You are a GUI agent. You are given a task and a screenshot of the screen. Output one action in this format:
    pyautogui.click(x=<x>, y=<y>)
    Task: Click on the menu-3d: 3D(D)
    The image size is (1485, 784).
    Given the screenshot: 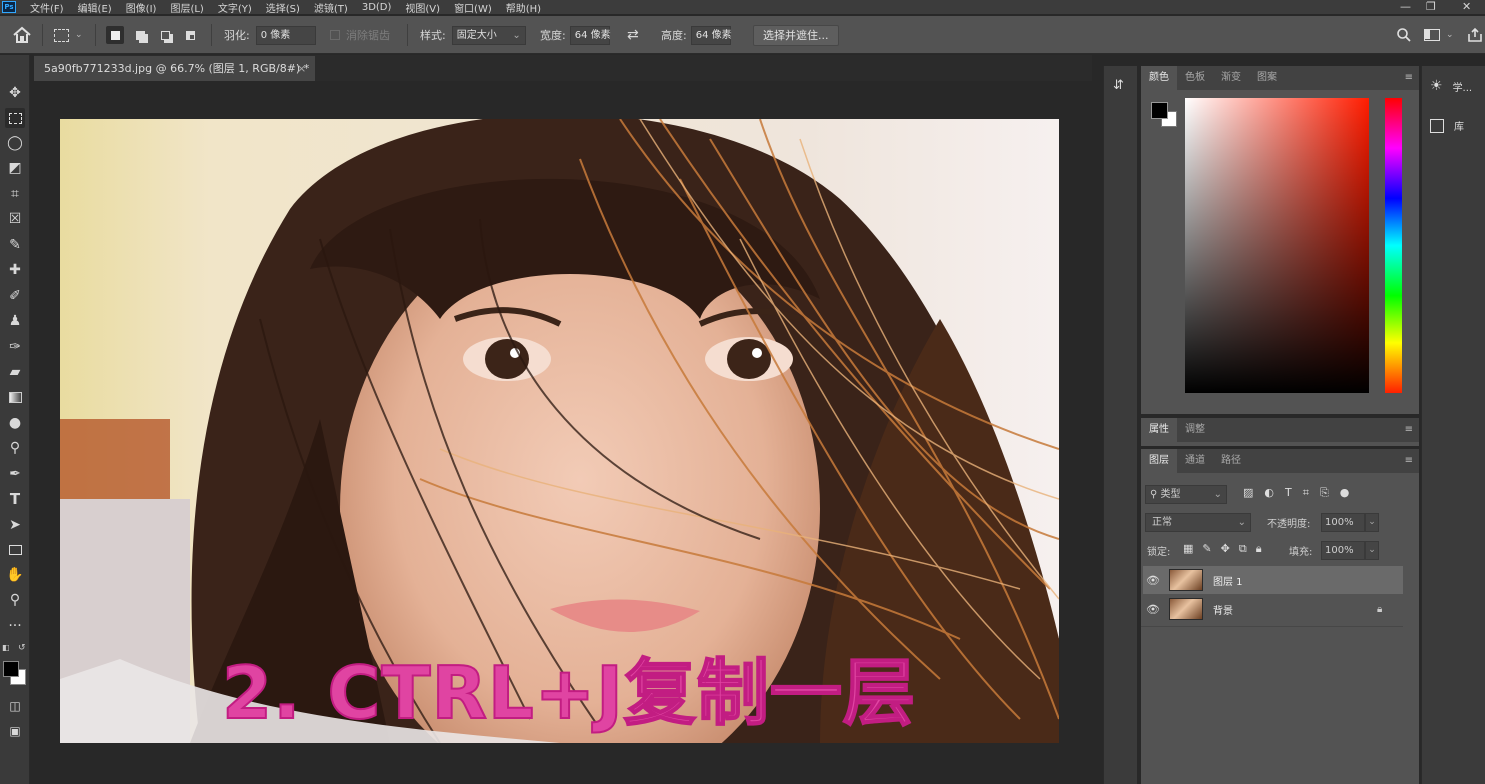 What is the action you would take?
    pyautogui.click(x=377, y=7)
    